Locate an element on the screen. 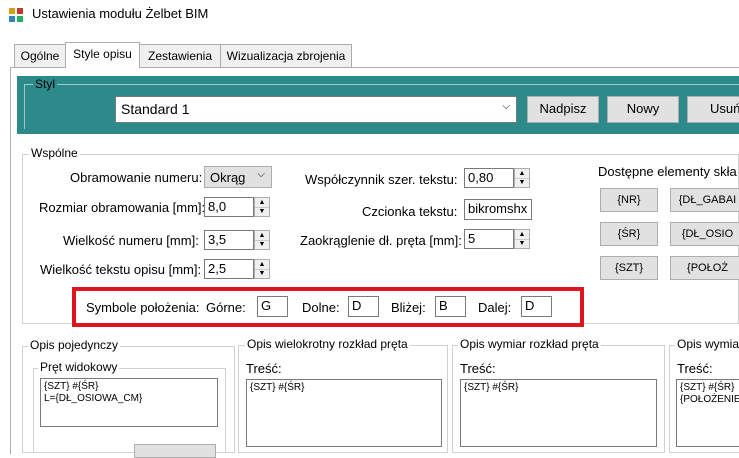 The height and width of the screenshot is (458, 739). dostepne-label: Dostępne elementy skła is located at coordinates (667, 171).